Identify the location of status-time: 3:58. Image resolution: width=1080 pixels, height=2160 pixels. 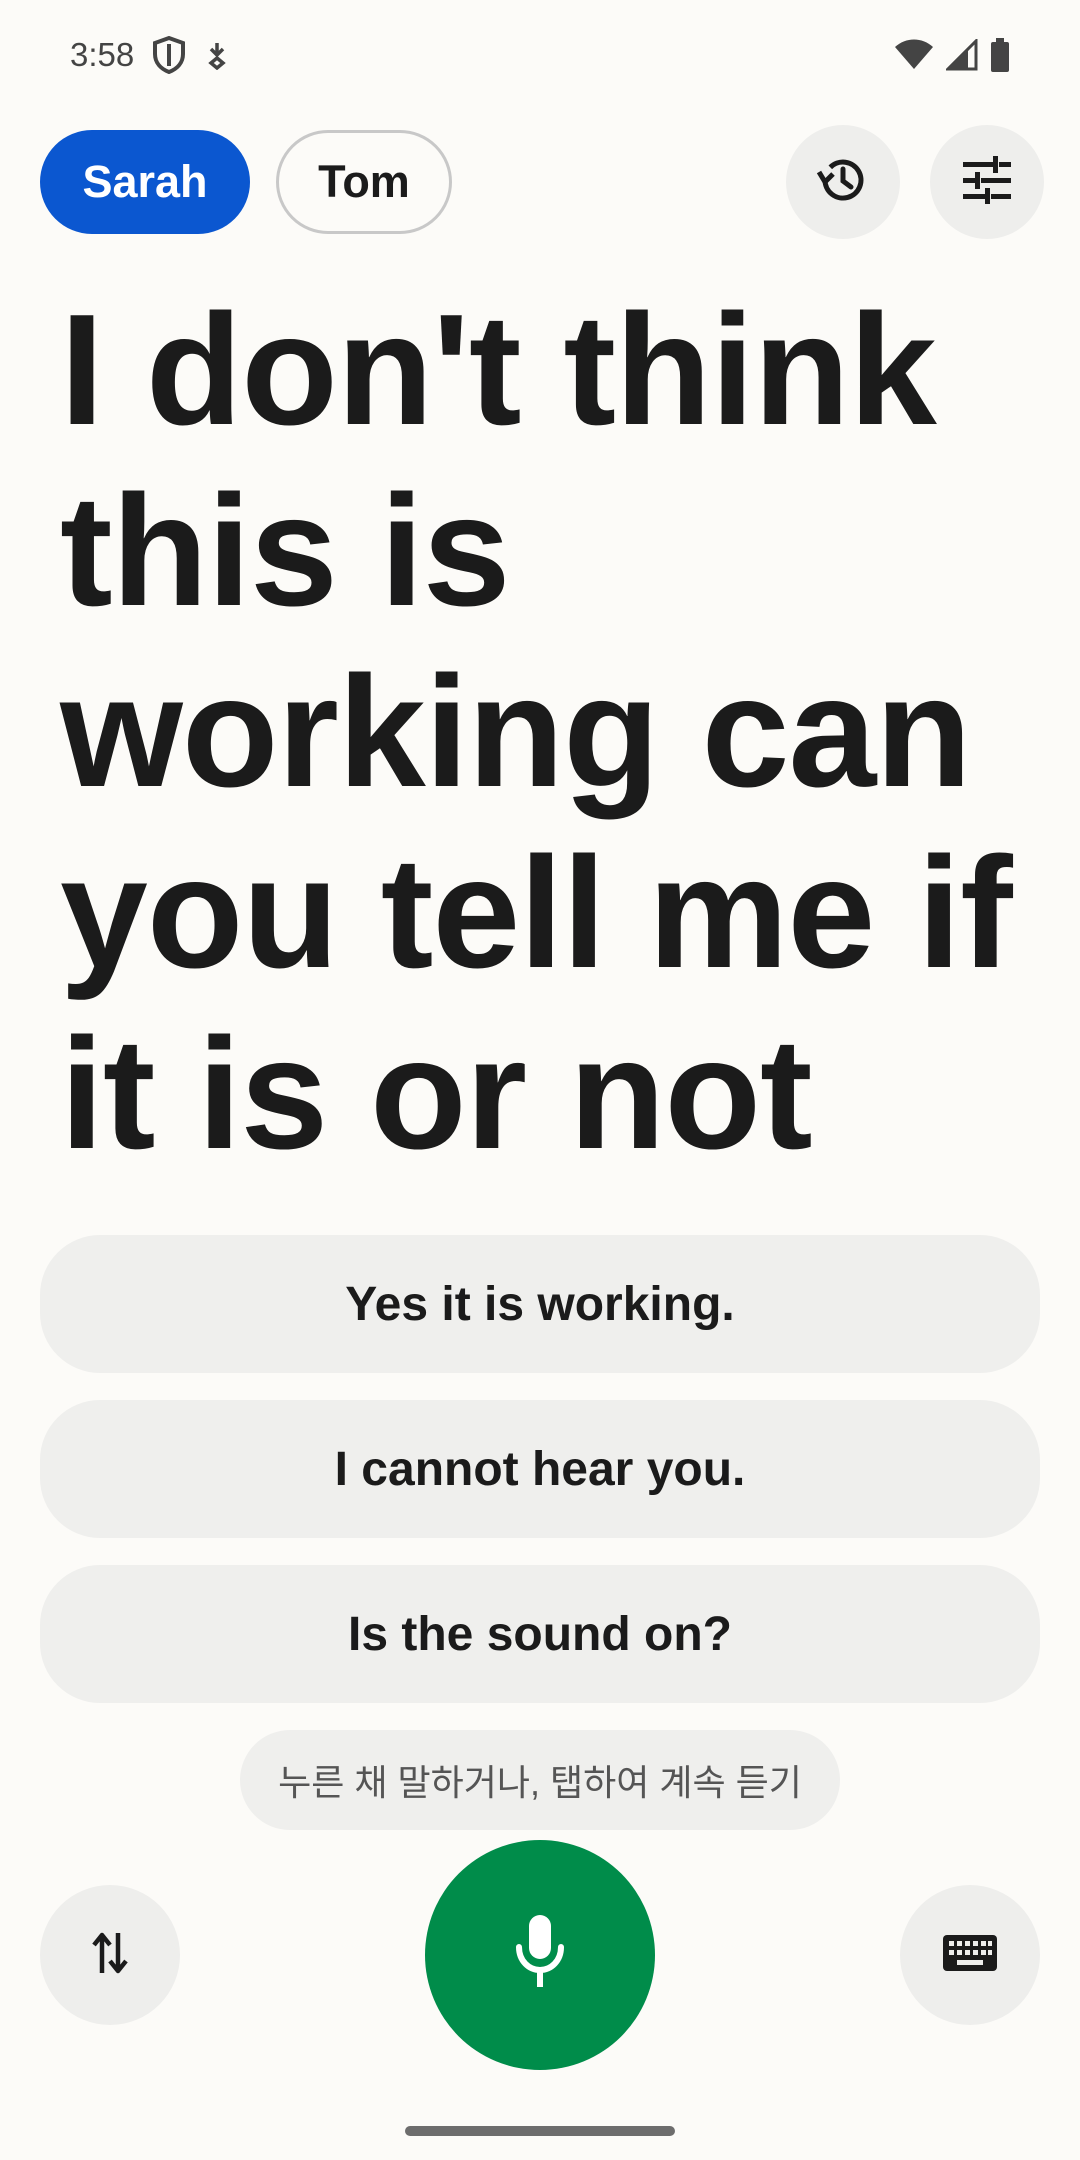
(102, 54).